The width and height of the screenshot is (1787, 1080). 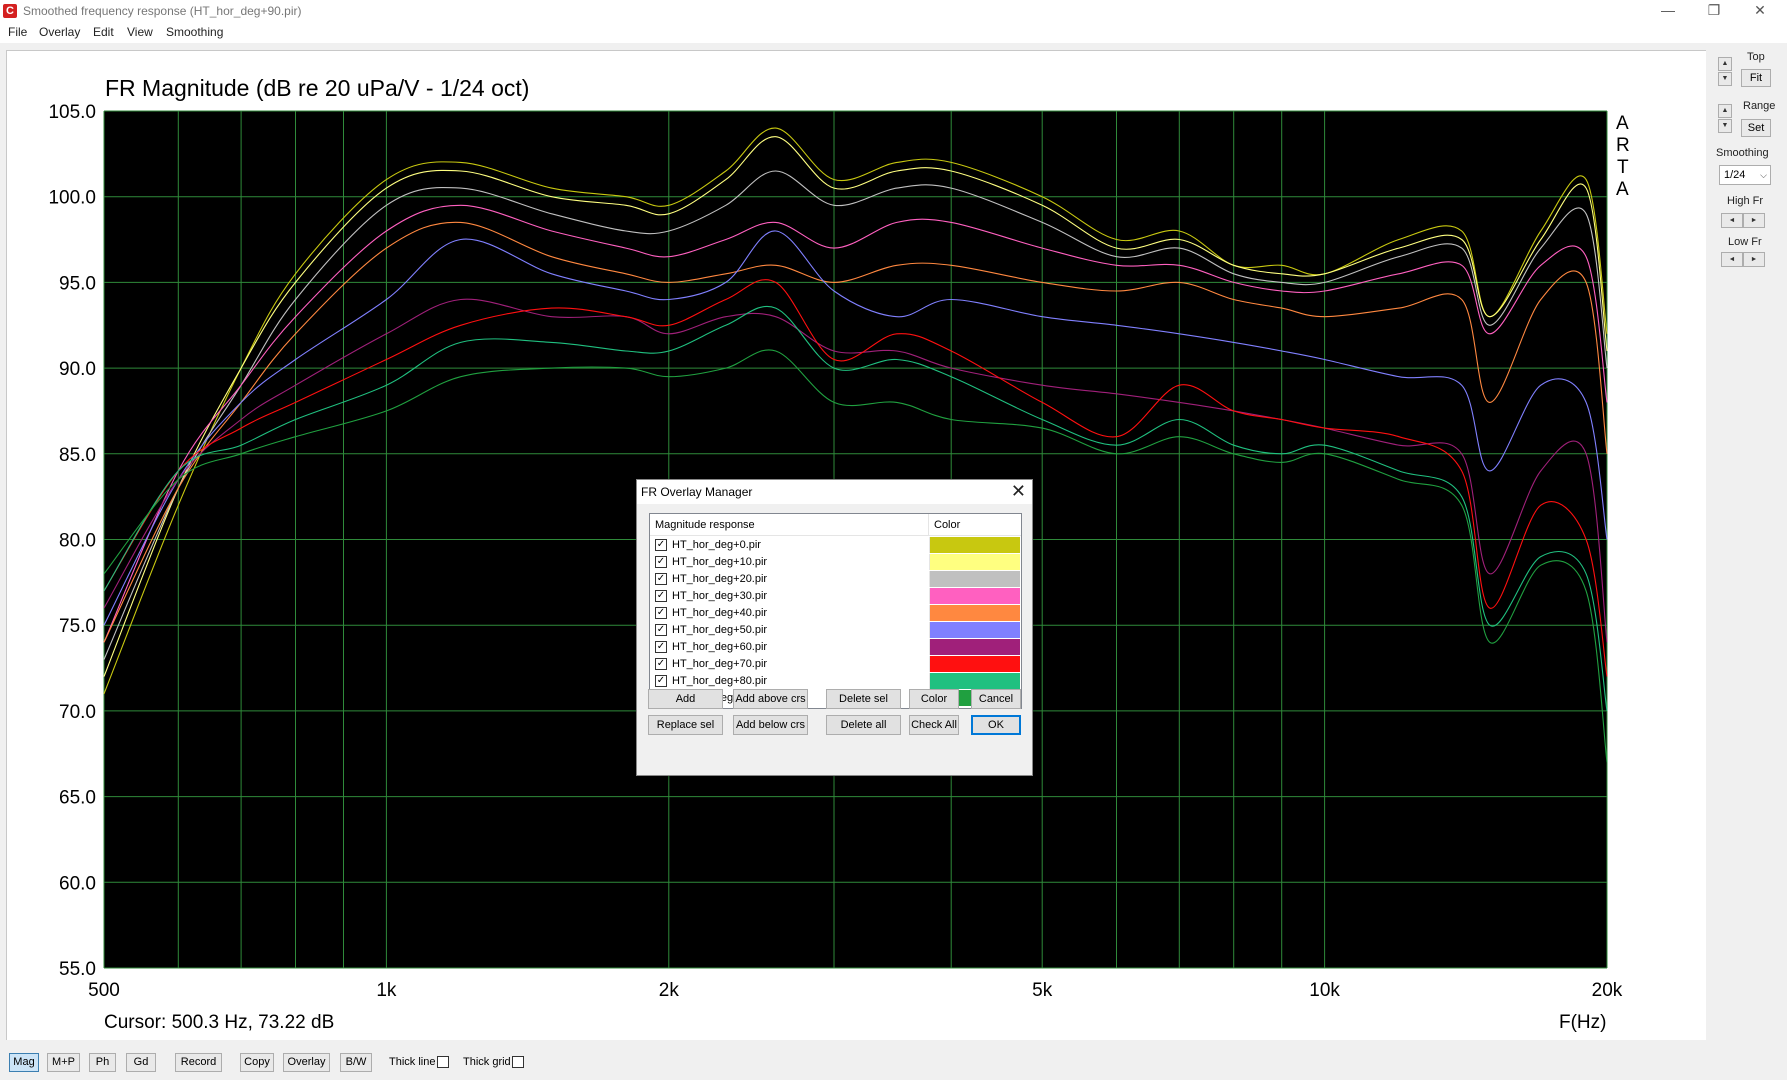 I want to click on top-down-spin: ▼, so click(x=1725, y=79).